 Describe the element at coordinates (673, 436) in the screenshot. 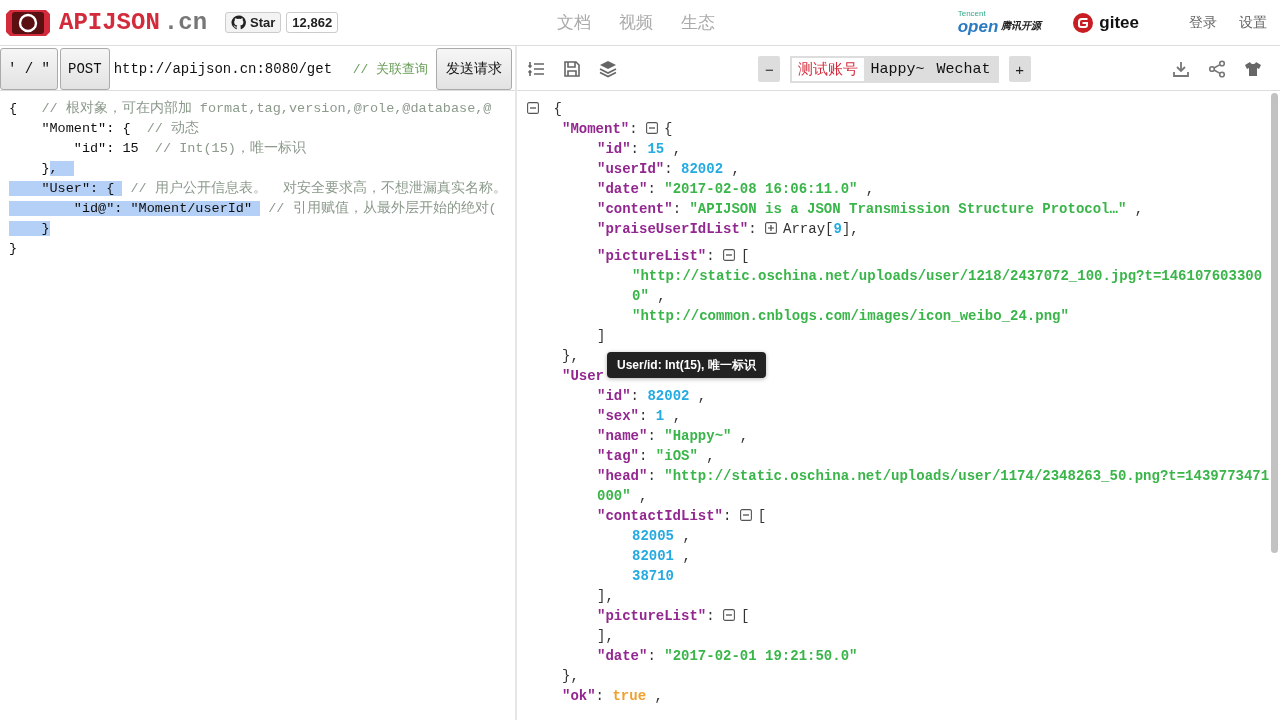

I see `json-entry: "name": "Happy~" ,` at that location.